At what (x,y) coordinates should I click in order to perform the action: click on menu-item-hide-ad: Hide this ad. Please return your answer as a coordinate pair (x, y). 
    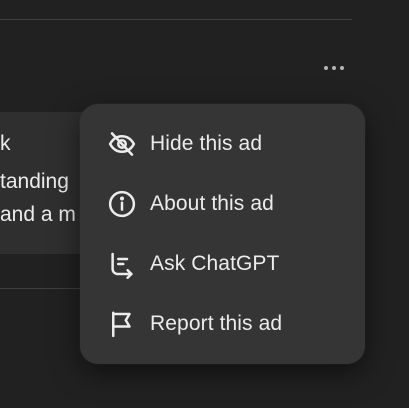
    Looking at the image, I should click on (222, 144).